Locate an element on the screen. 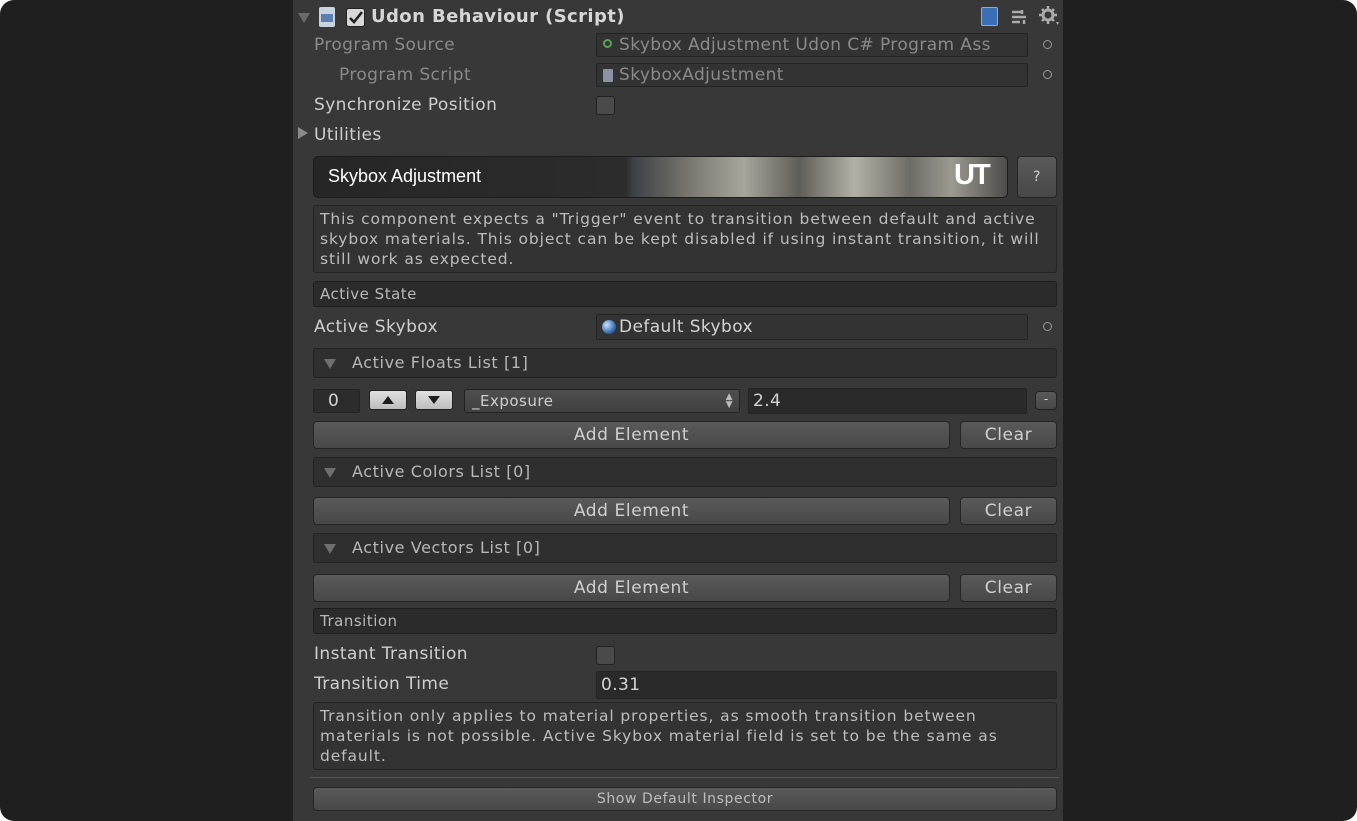 Image resolution: width=1357 pixels, height=821 pixels. program-source-label: Program Source is located at coordinates (385, 45).